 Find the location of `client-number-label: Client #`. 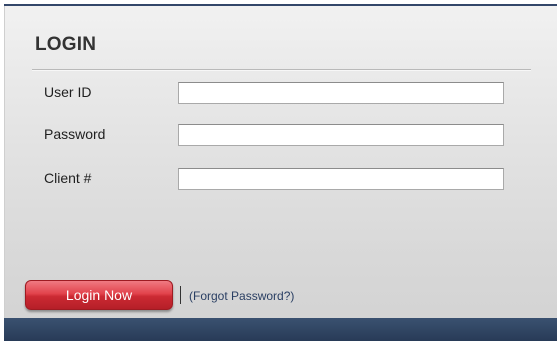

client-number-label: Client # is located at coordinates (68, 178).